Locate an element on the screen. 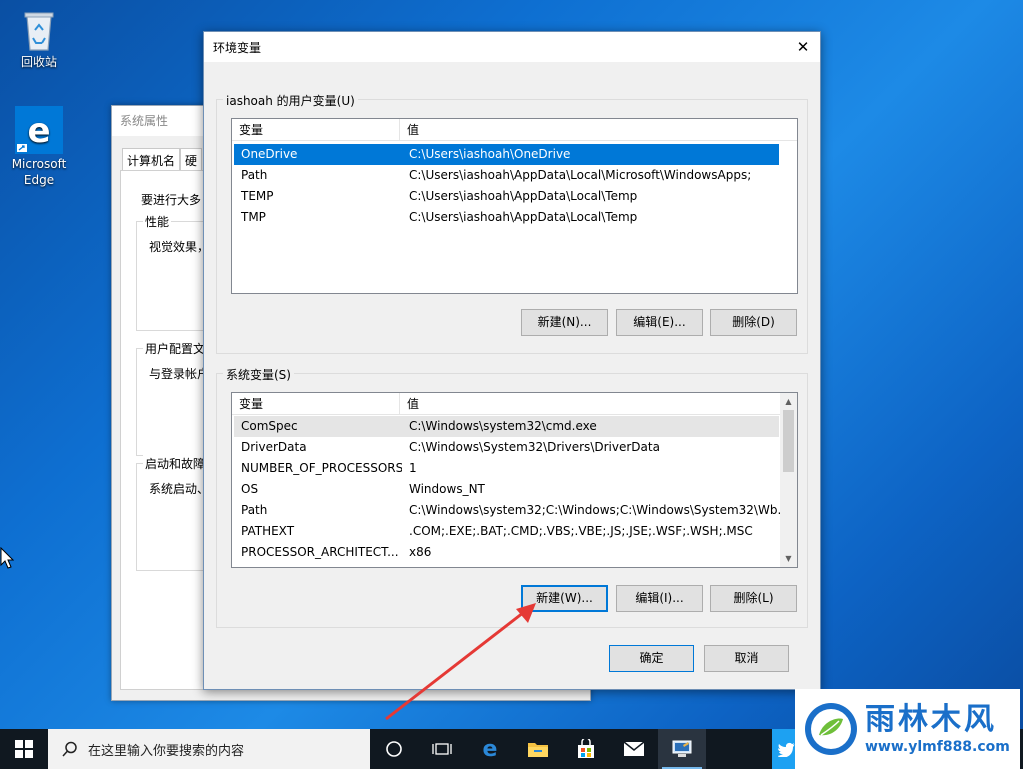 Image resolution: width=1023 pixels, height=769 pixels. variable-name: OS is located at coordinates (250, 489).